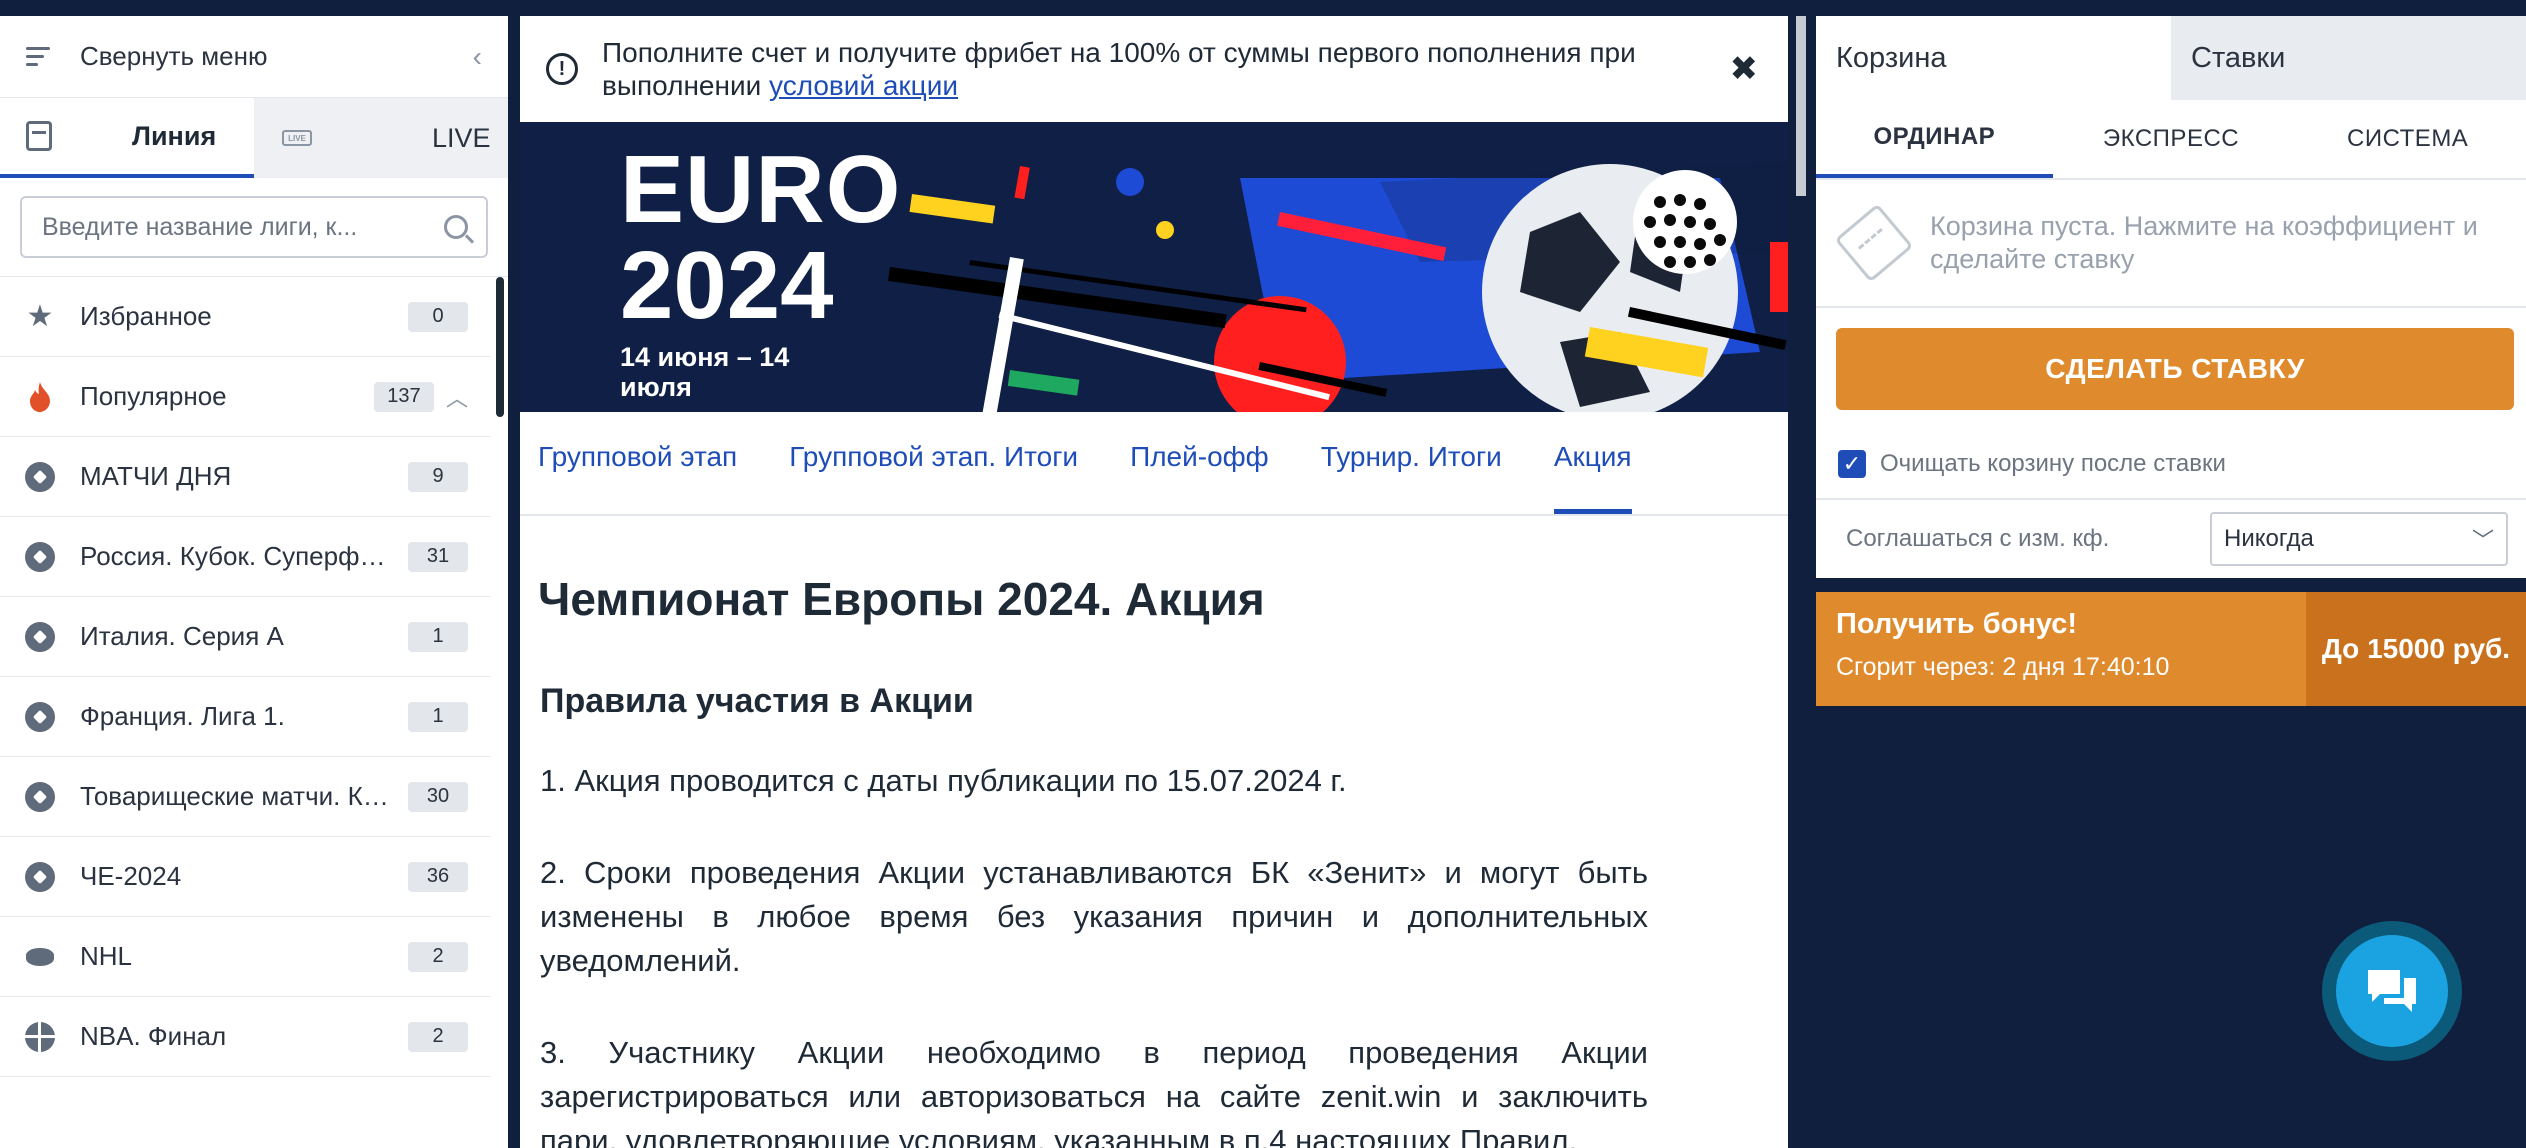 The image size is (2526, 1148). Describe the element at coordinates (39, 56) in the screenshot. I see `menu-icon` at that location.